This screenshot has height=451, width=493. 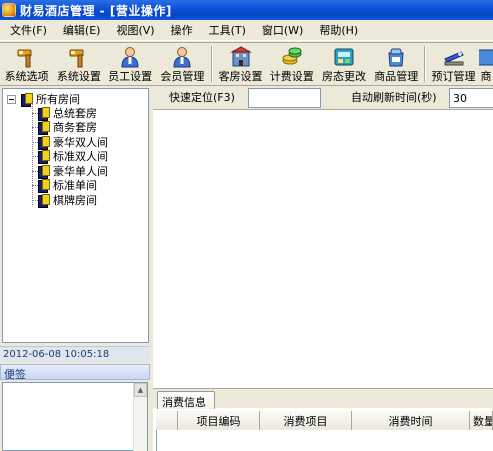 I want to click on column-header-indicator, so click(x=167, y=421).